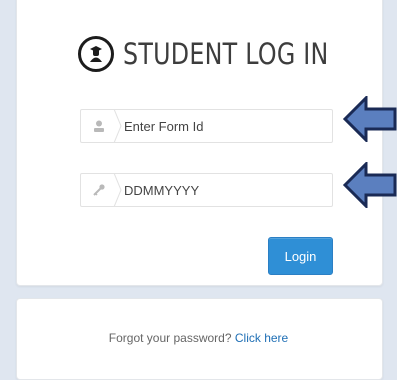 The height and width of the screenshot is (380, 397). Describe the element at coordinates (99, 126) in the screenshot. I see `user-icon` at that location.